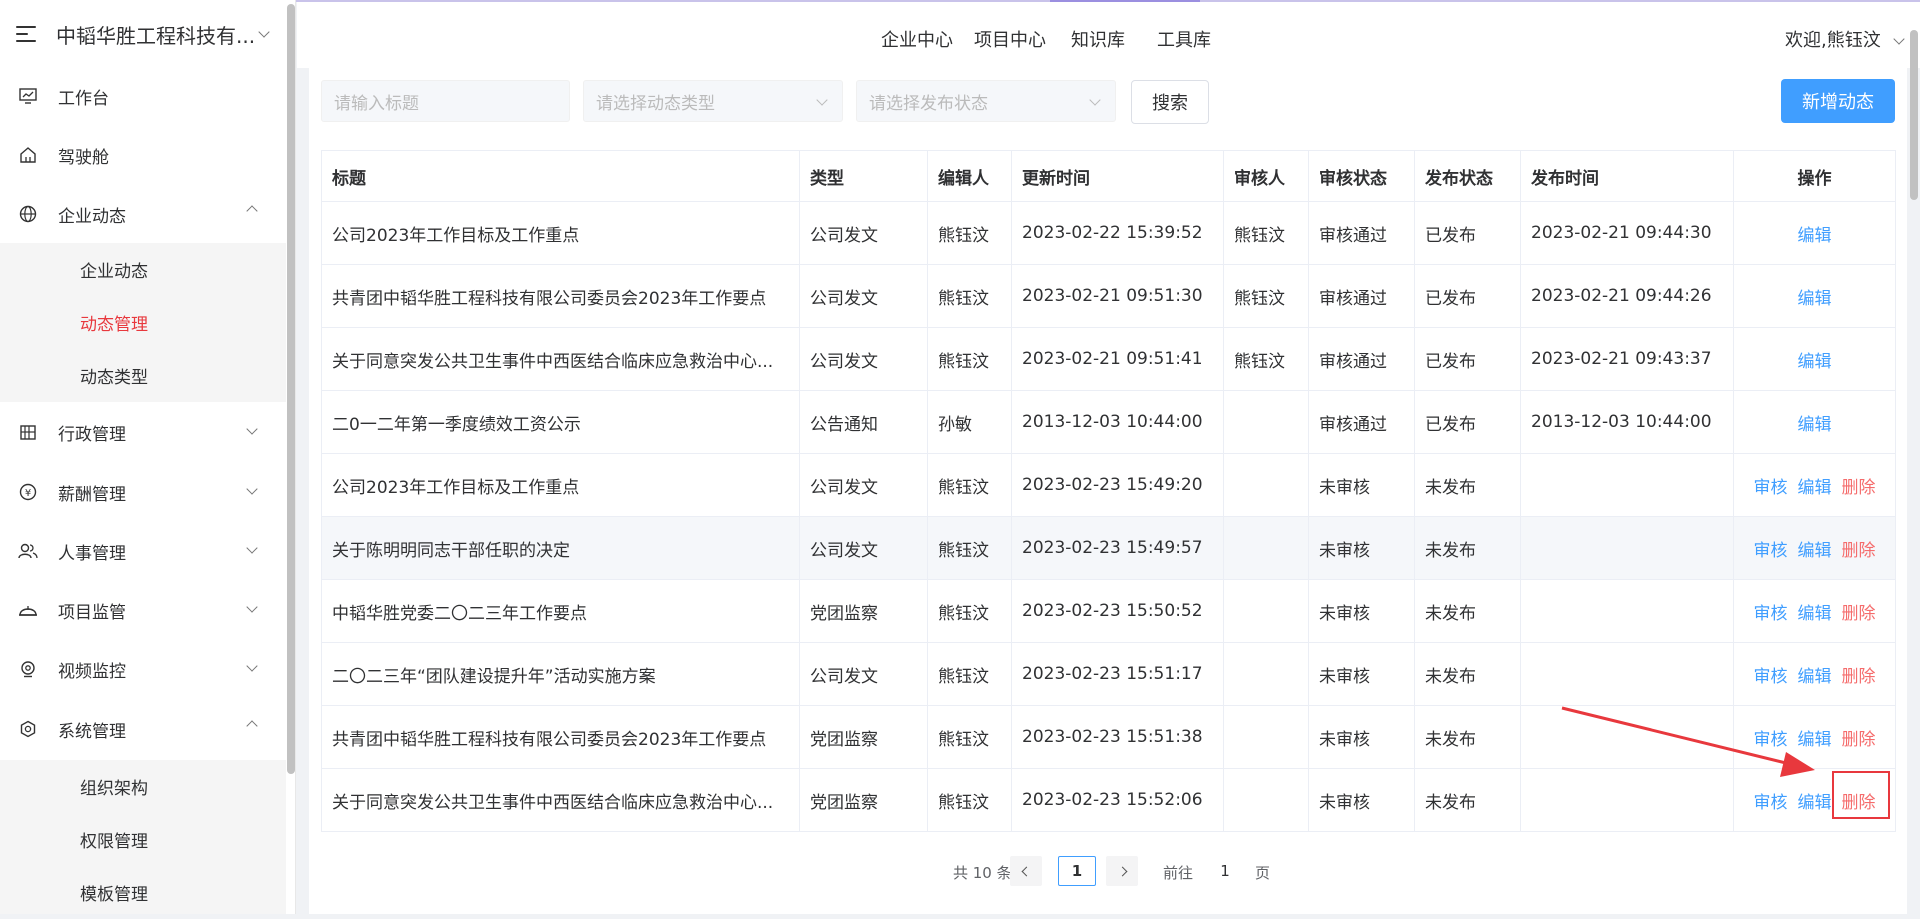  I want to click on sidebar-scrollbar, so click(291, 389).